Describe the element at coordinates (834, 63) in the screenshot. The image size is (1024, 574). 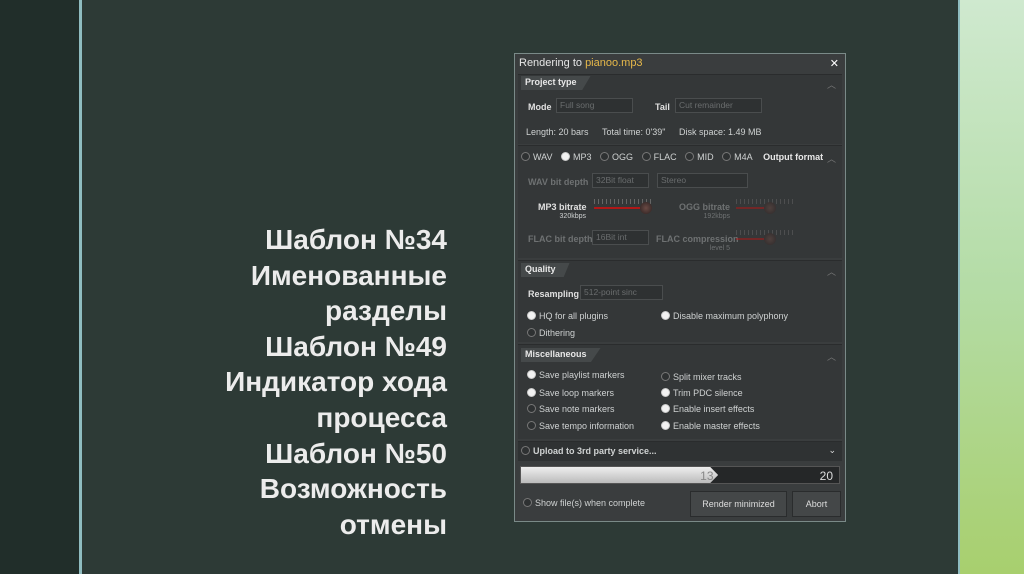
I see `close-icon: ✕` at that location.